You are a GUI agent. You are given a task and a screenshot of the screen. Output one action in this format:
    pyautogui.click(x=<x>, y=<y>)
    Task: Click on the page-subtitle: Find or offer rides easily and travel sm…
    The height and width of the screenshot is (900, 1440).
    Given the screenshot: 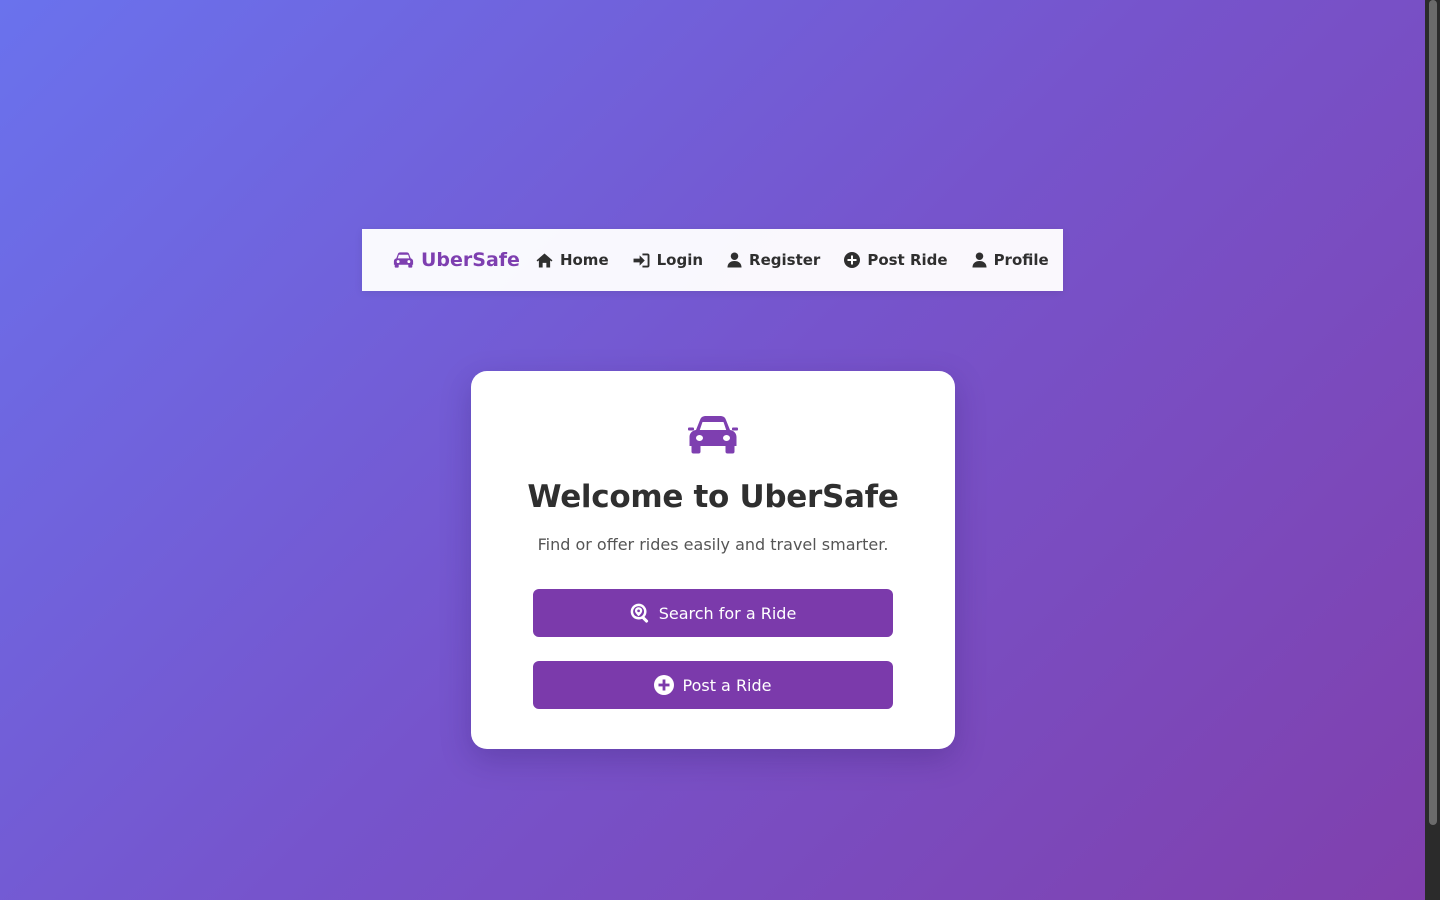 What is the action you would take?
    pyautogui.click(x=713, y=544)
    